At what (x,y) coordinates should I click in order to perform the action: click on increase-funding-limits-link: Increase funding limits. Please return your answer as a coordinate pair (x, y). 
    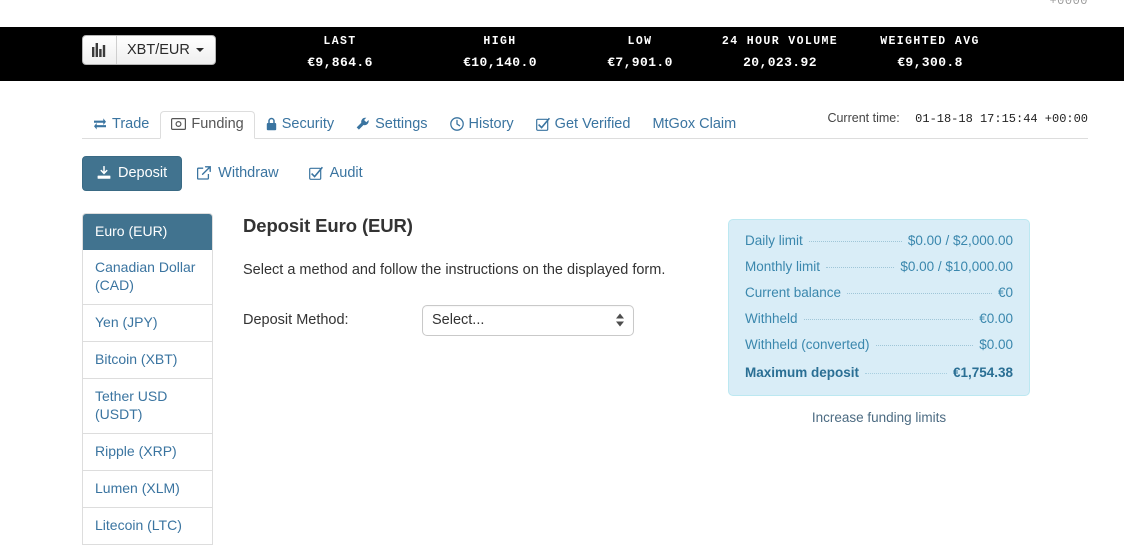
    Looking at the image, I should click on (879, 417).